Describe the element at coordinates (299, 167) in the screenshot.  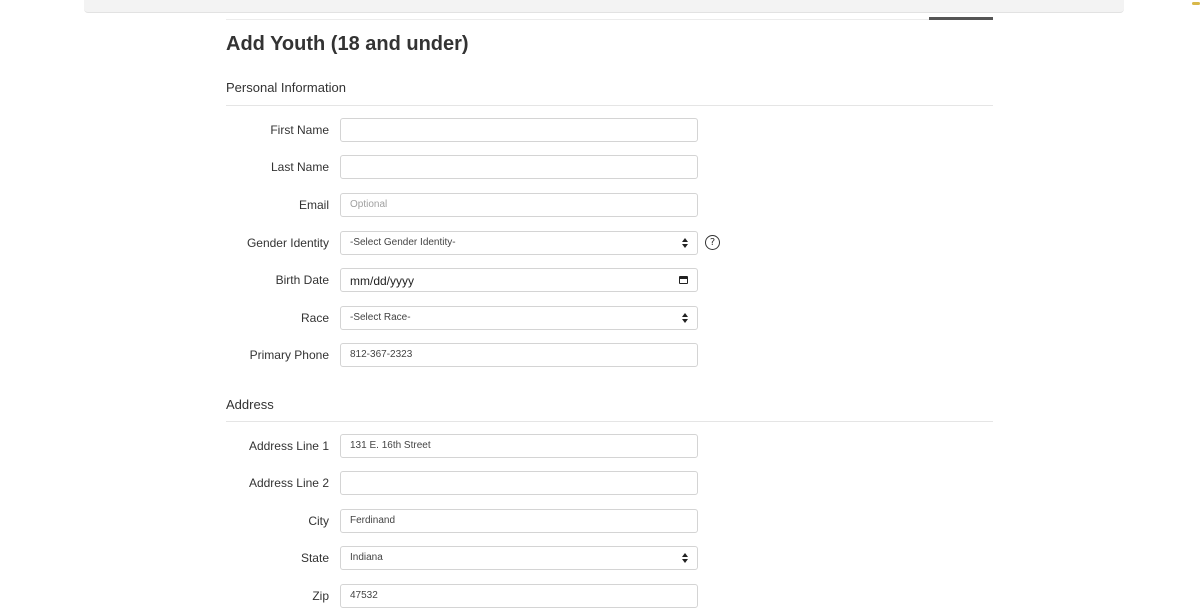
I see `last-name-label: Last Name` at that location.